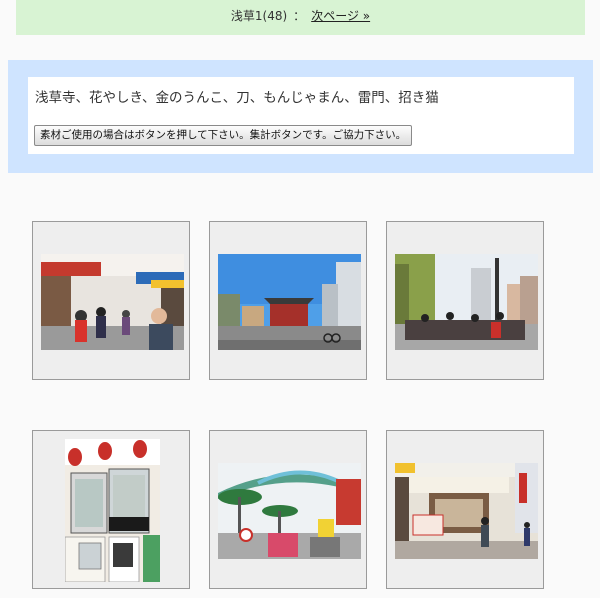  I want to click on current-page-label: 浅草1(48), so click(259, 16).